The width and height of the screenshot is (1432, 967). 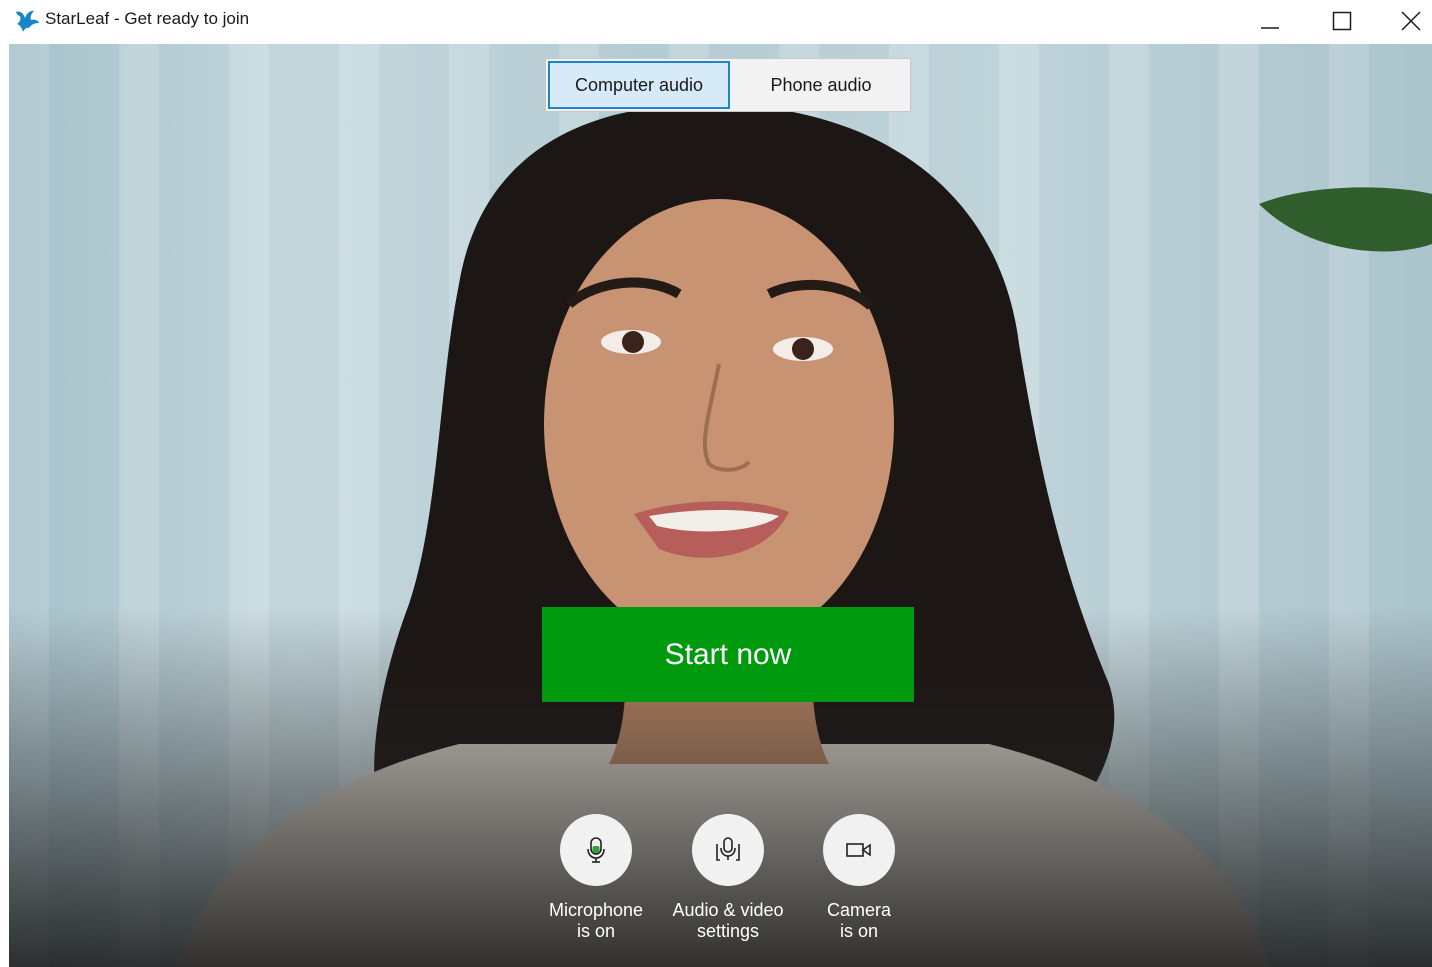 What do you see at coordinates (639, 85) in the screenshot?
I see `computer-audio-option: Computer audio` at bounding box center [639, 85].